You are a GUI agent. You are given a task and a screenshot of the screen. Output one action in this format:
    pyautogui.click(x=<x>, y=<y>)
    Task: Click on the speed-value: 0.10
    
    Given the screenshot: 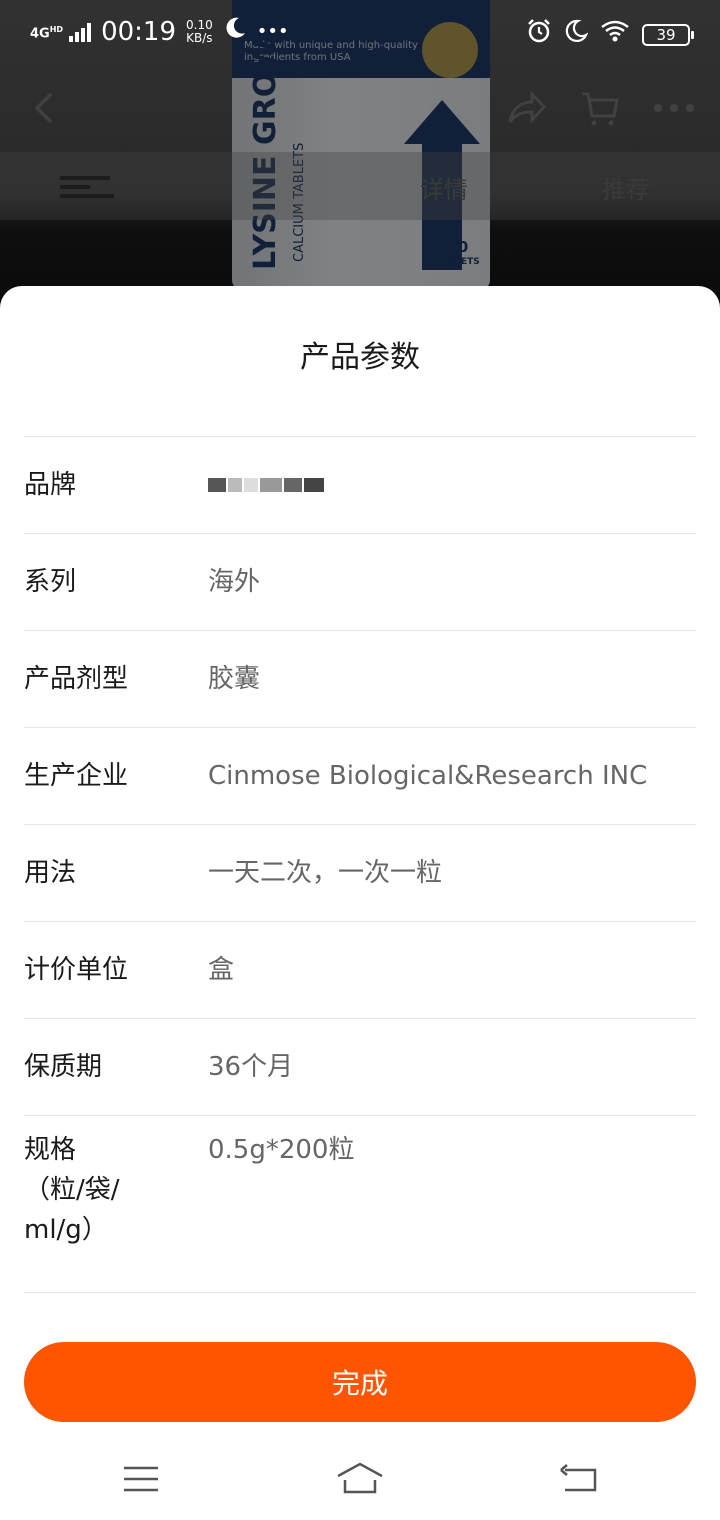 What is the action you would take?
    pyautogui.click(x=199, y=24)
    